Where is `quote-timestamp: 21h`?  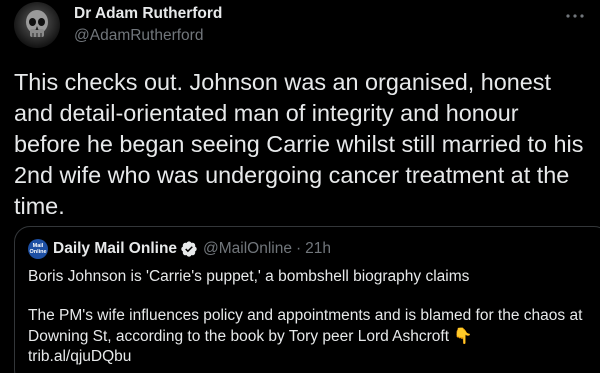
quote-timestamp: 21h is located at coordinates (318, 249).